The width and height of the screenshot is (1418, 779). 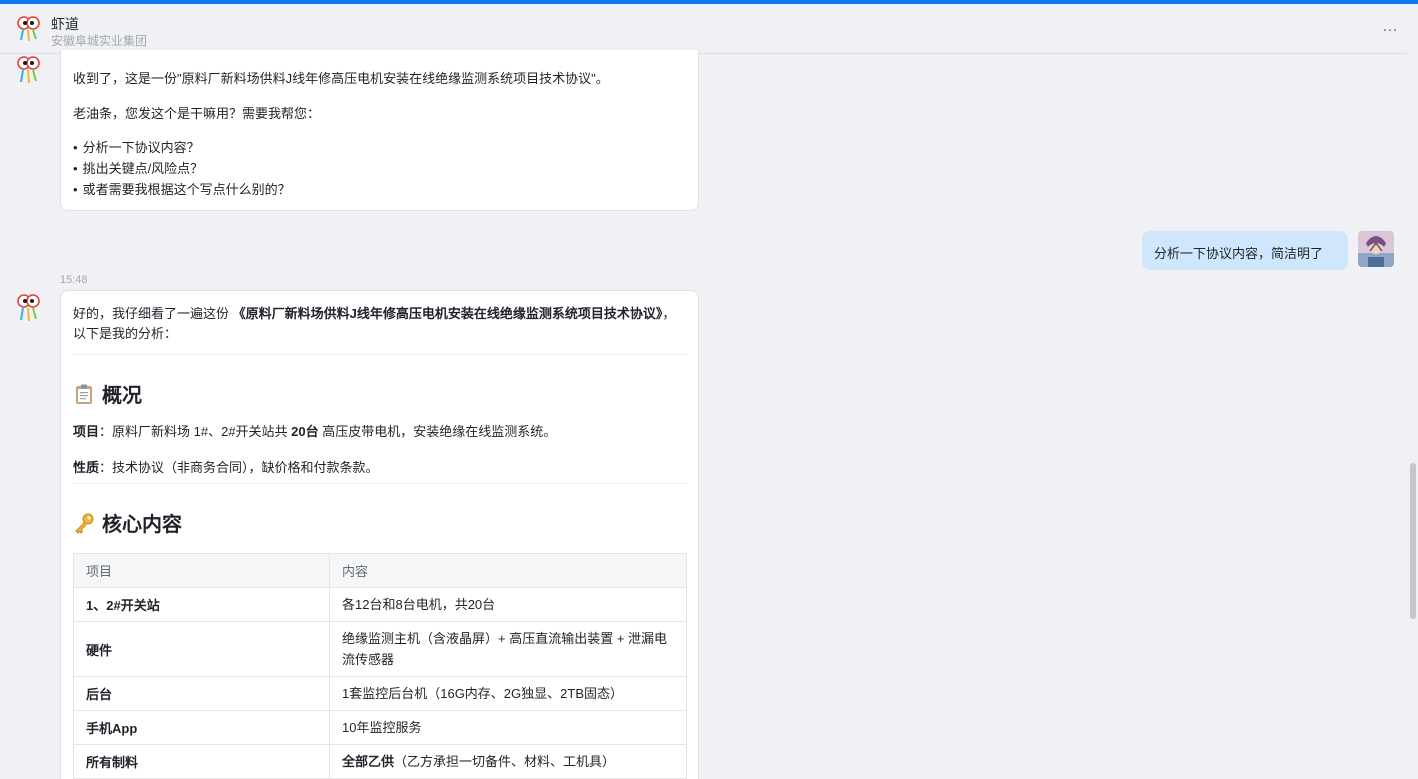 I want to click on table-cell-value: 全部乙供（乙方承担一切备件、材料、工机具）, so click(x=508, y=761).